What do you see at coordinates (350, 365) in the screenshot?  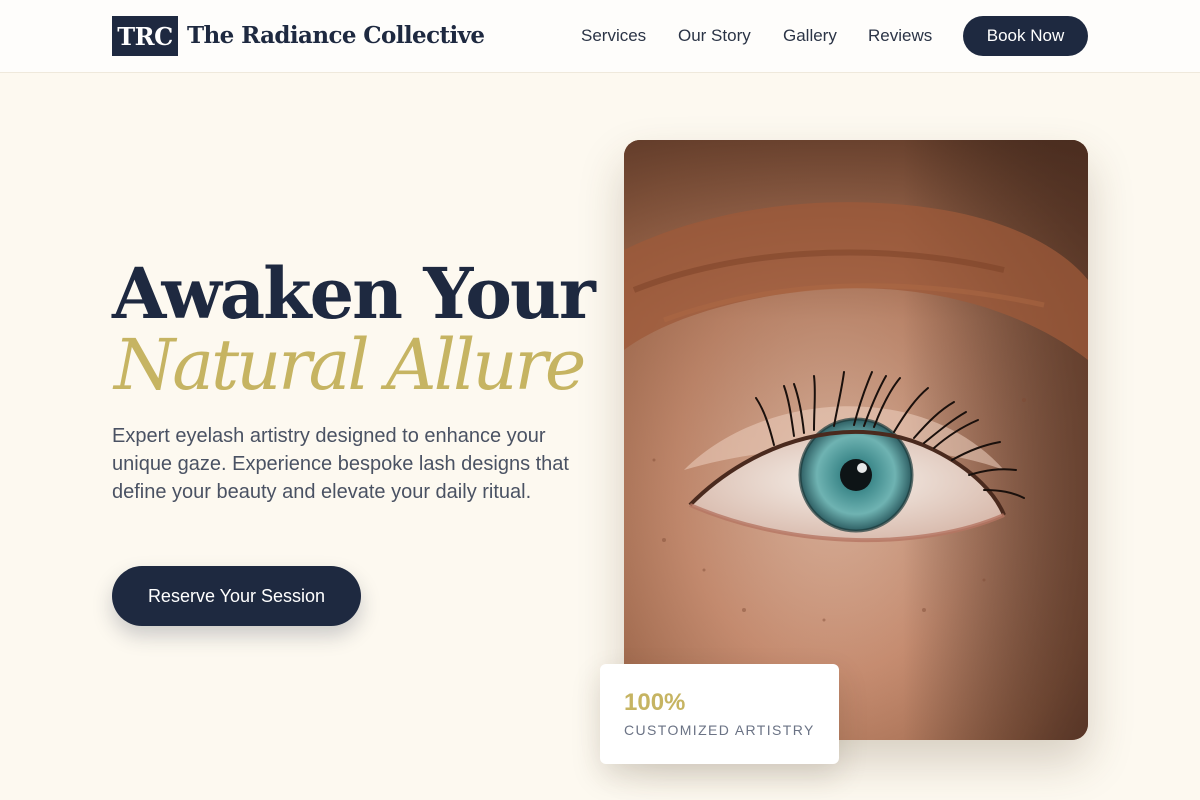 I see `hero-title-line2: Natural Allure` at bounding box center [350, 365].